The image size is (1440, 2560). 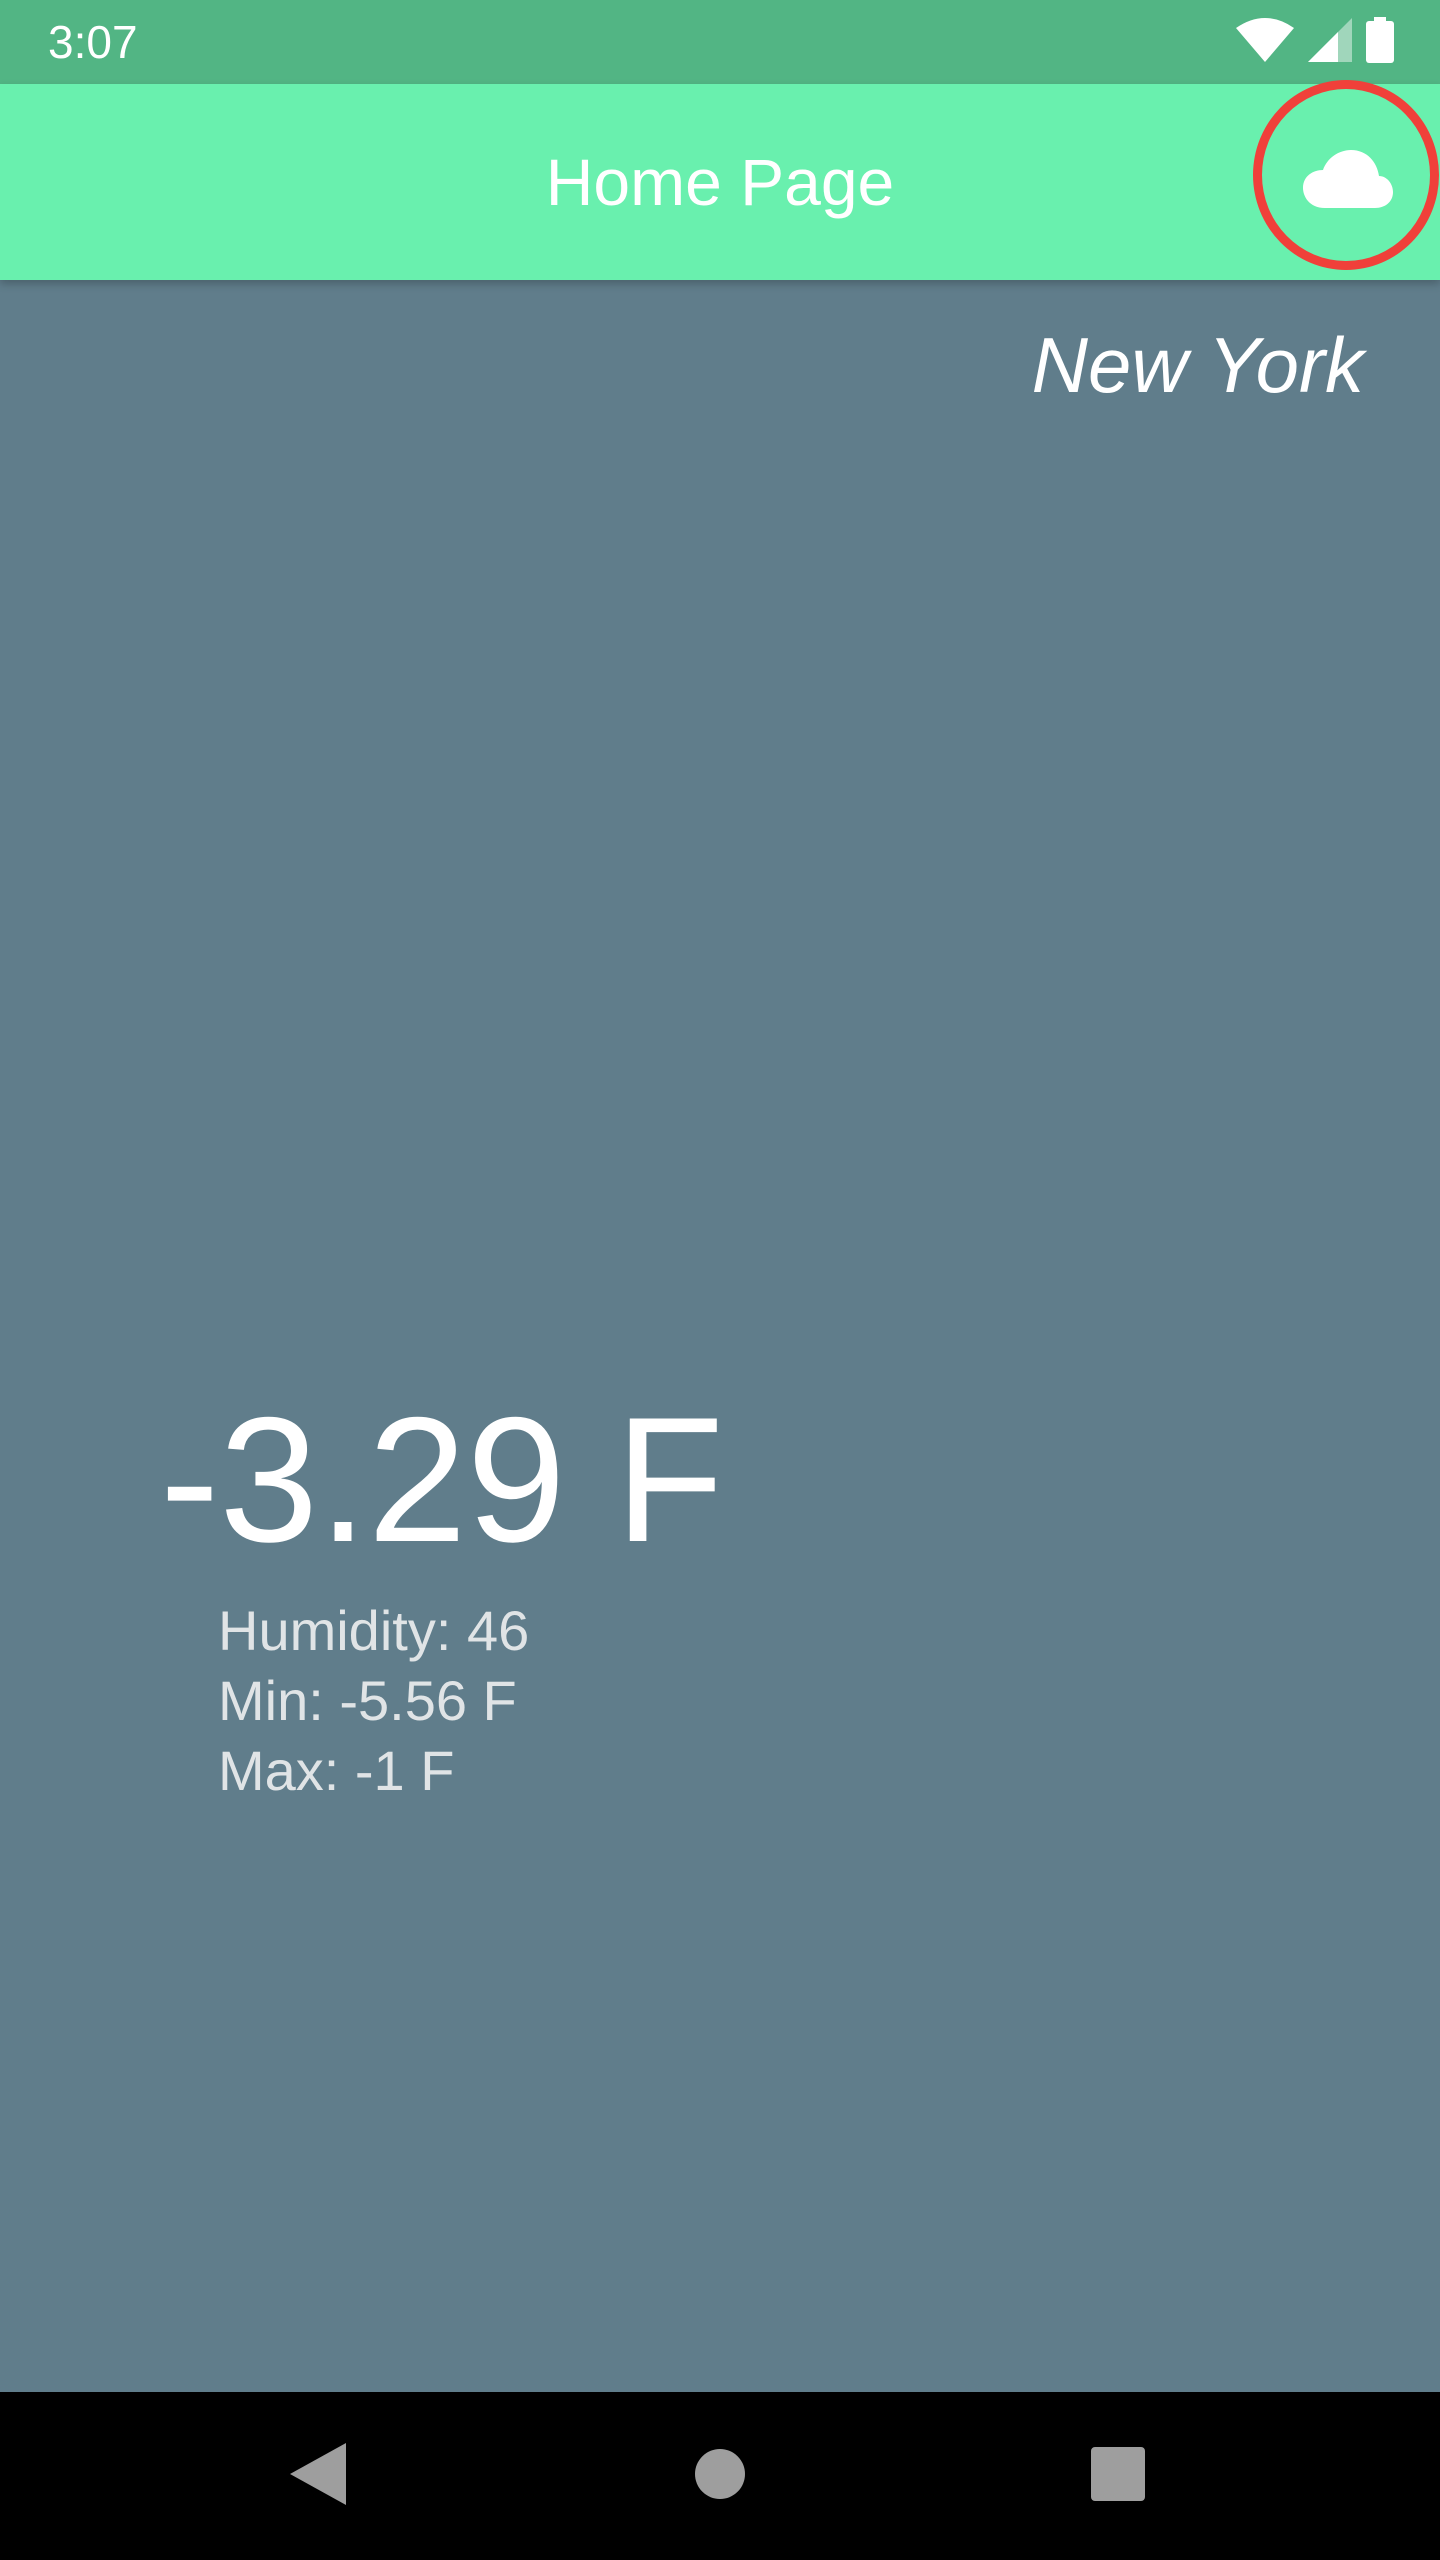 I want to click on page-title: Home Page, so click(x=720, y=182).